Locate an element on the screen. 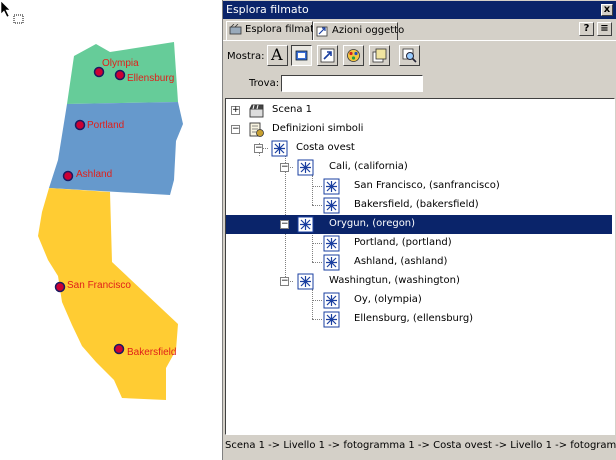 The image size is (616, 460). help-button: ? is located at coordinates (586, 29).